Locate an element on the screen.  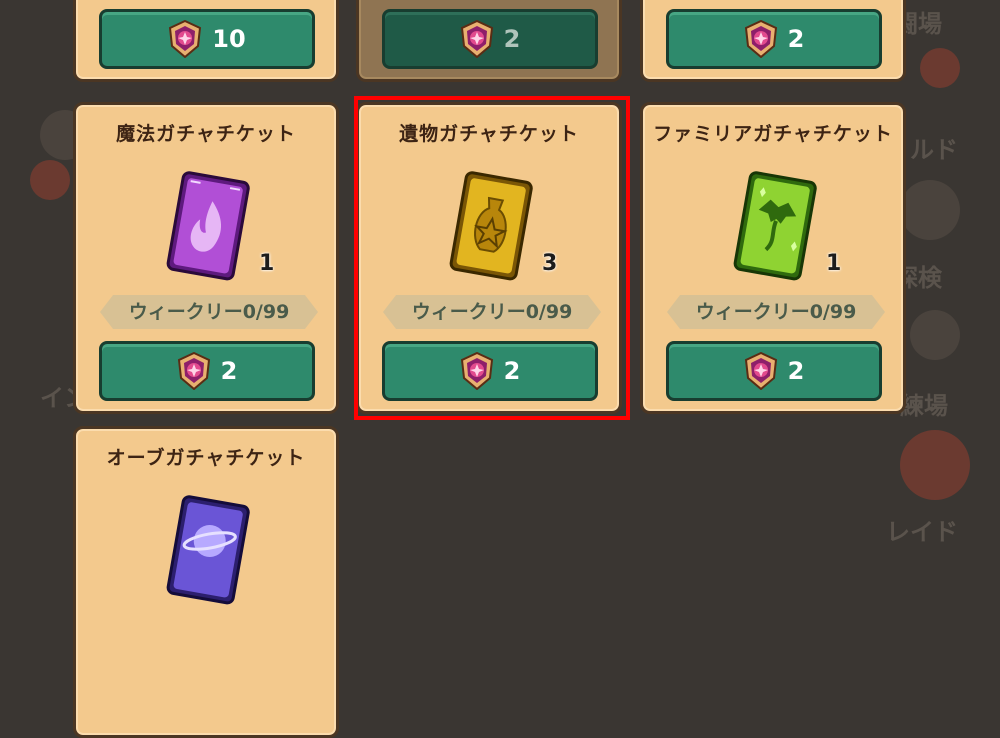
dragon-ticket-icon is located at coordinates (775, 226).